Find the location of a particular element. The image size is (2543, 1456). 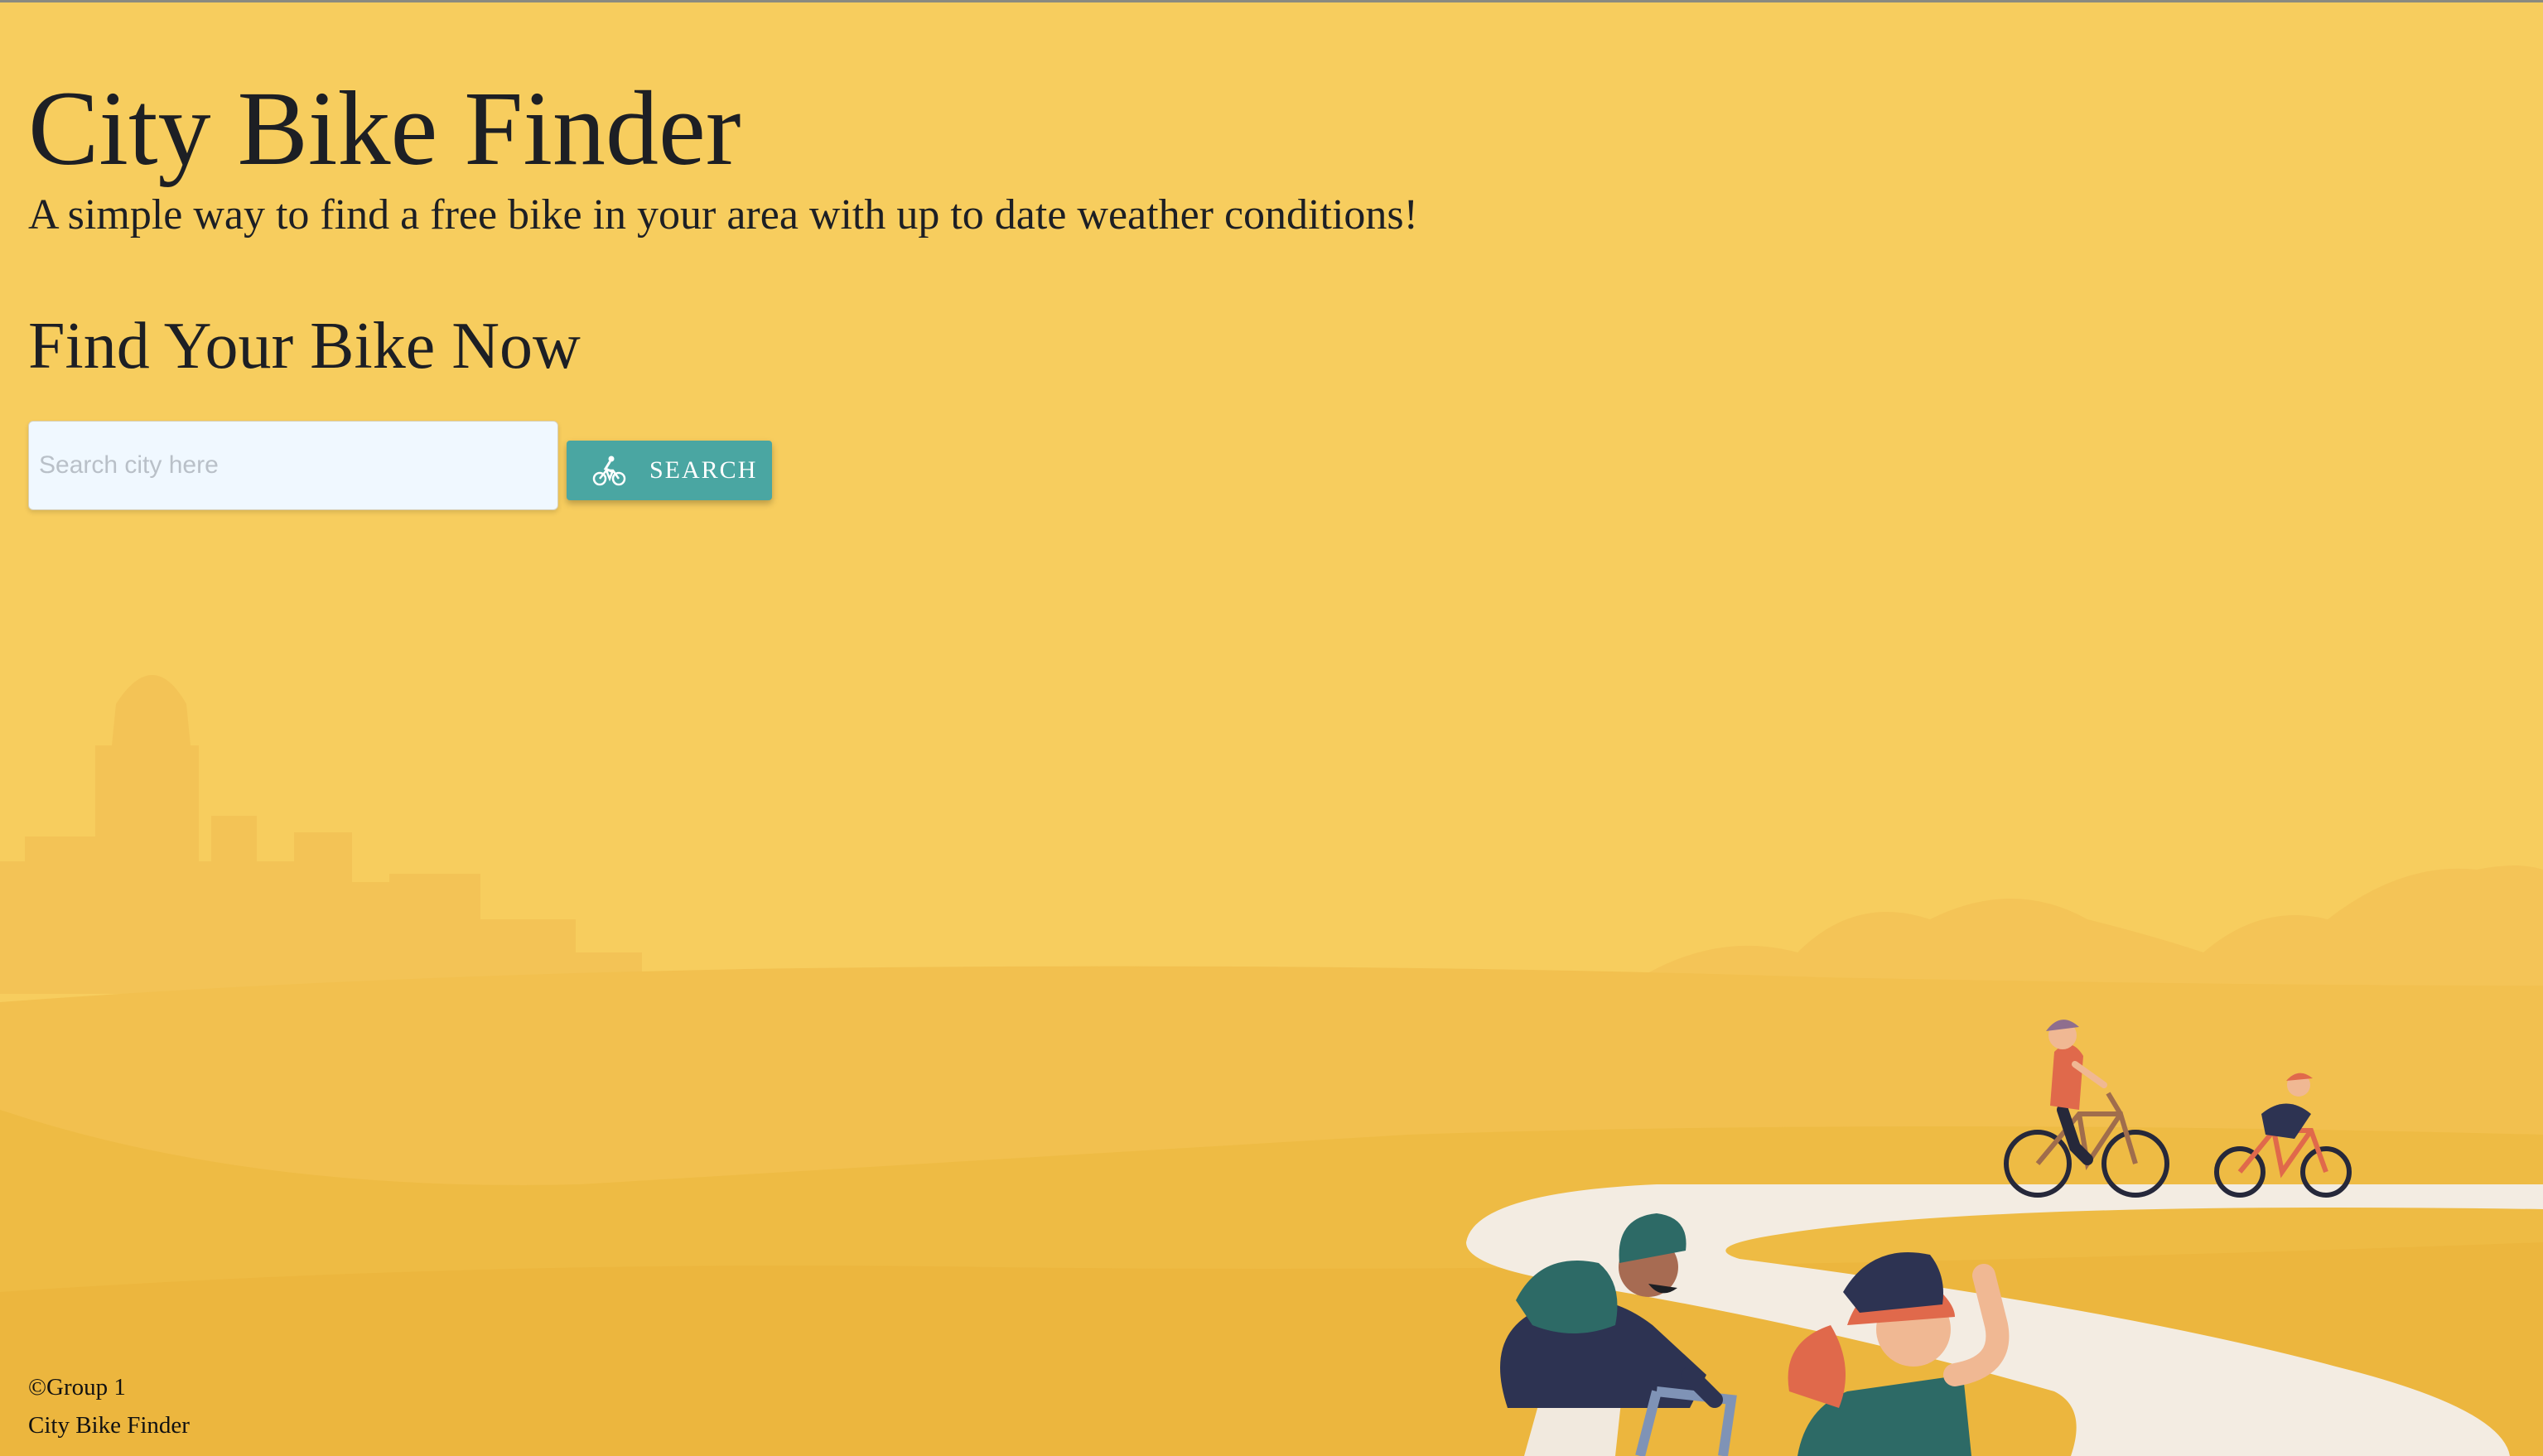

city-search-input is located at coordinates (293, 465).